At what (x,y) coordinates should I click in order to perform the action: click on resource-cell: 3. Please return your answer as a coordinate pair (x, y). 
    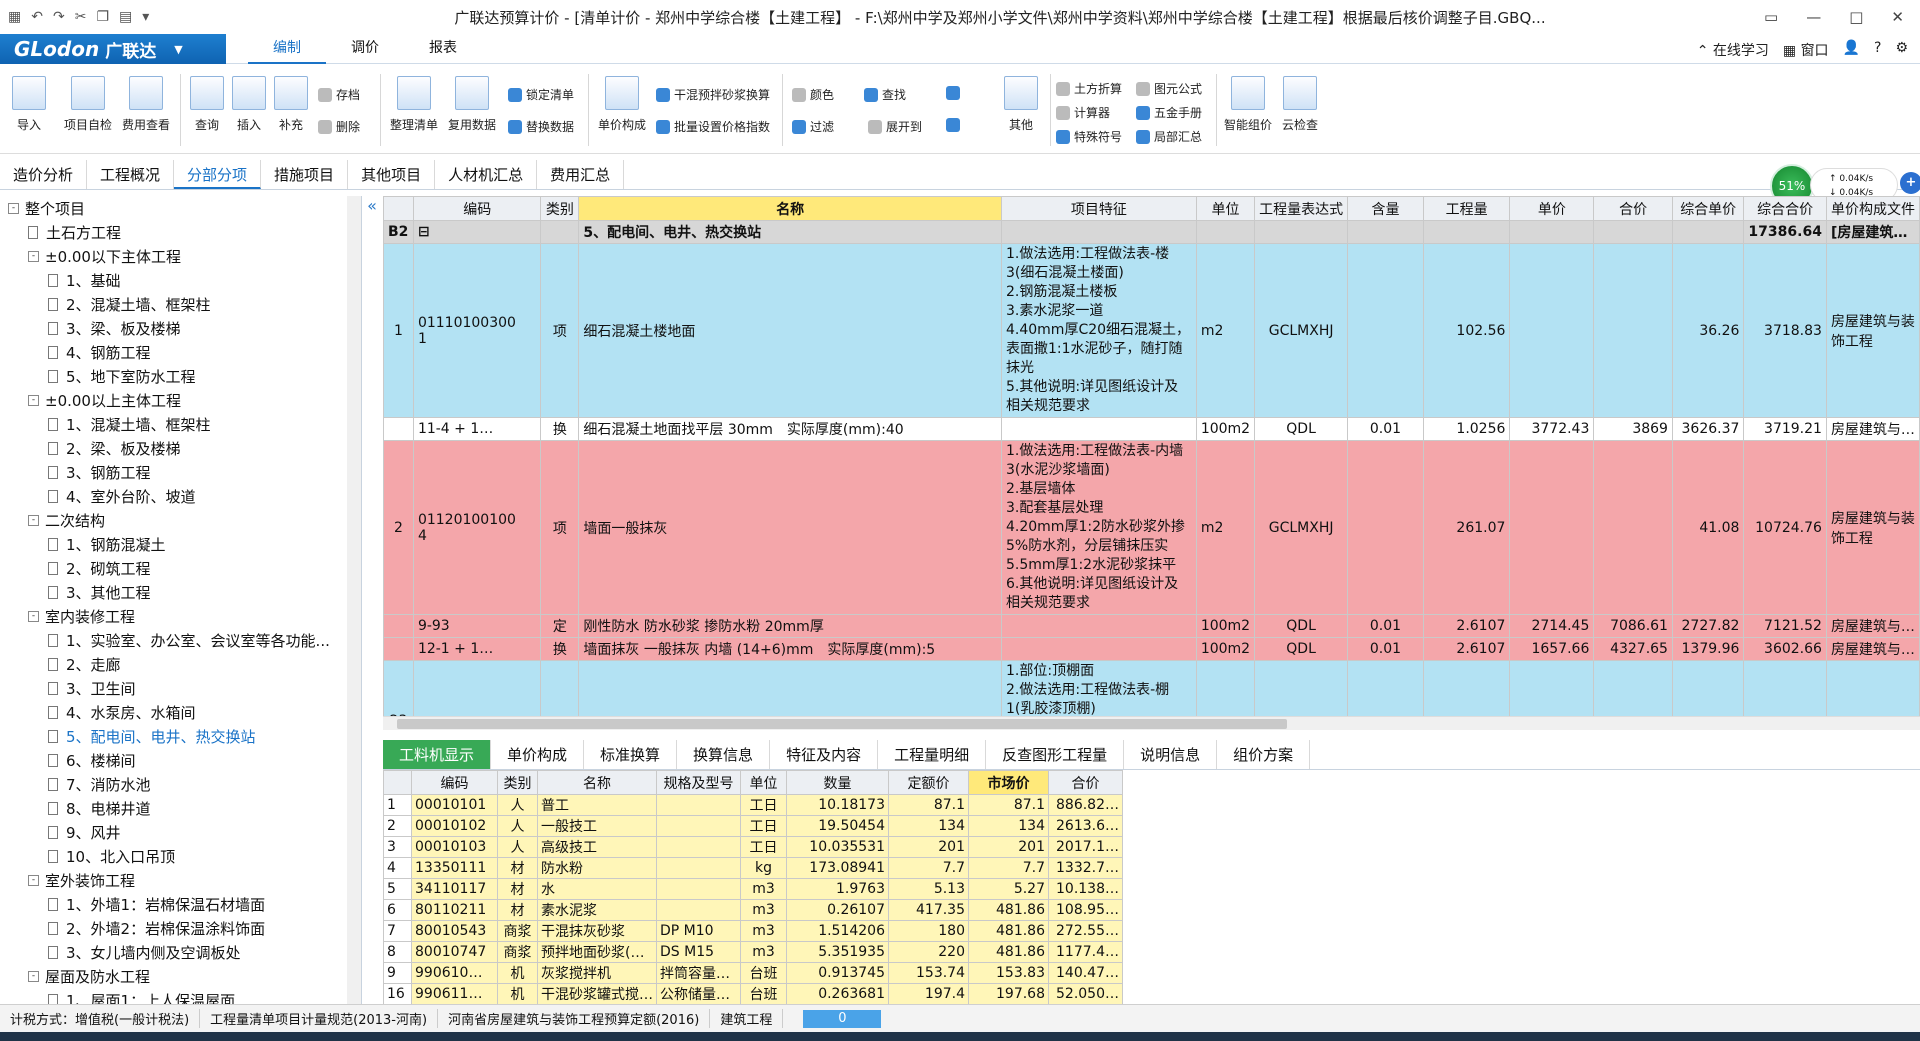
    Looking at the image, I should click on (397, 847).